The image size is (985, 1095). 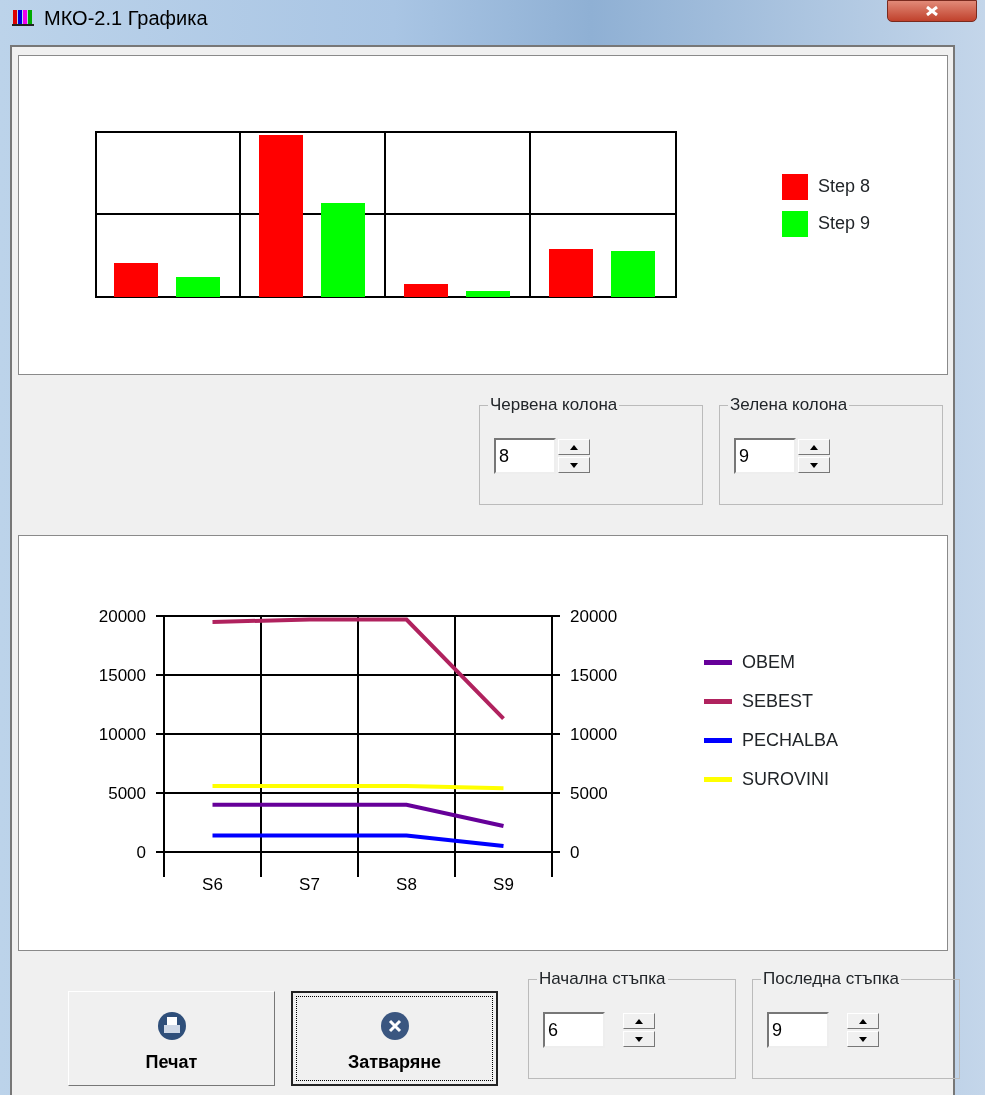 I want to click on number-field: 8, so click(x=525, y=456).